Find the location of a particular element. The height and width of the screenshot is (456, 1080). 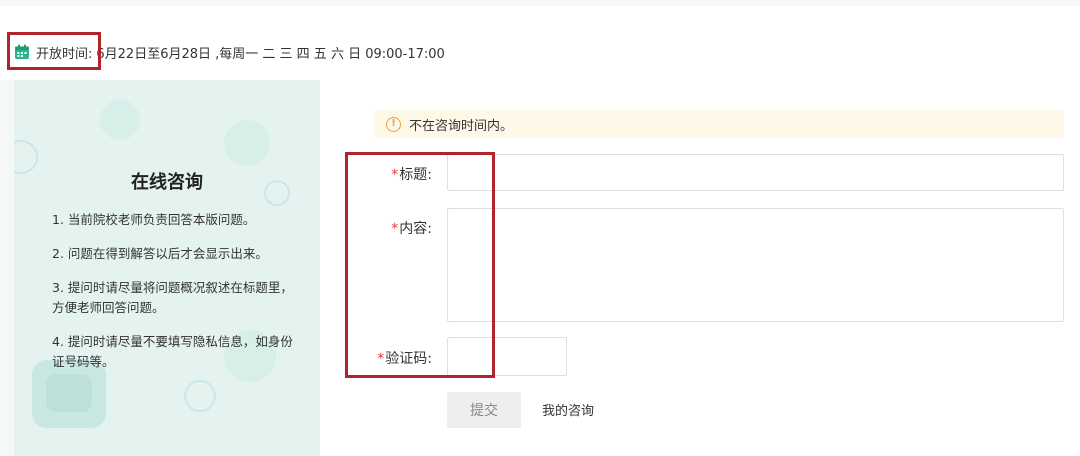

content-label: *内容: is located at coordinates (382, 228).